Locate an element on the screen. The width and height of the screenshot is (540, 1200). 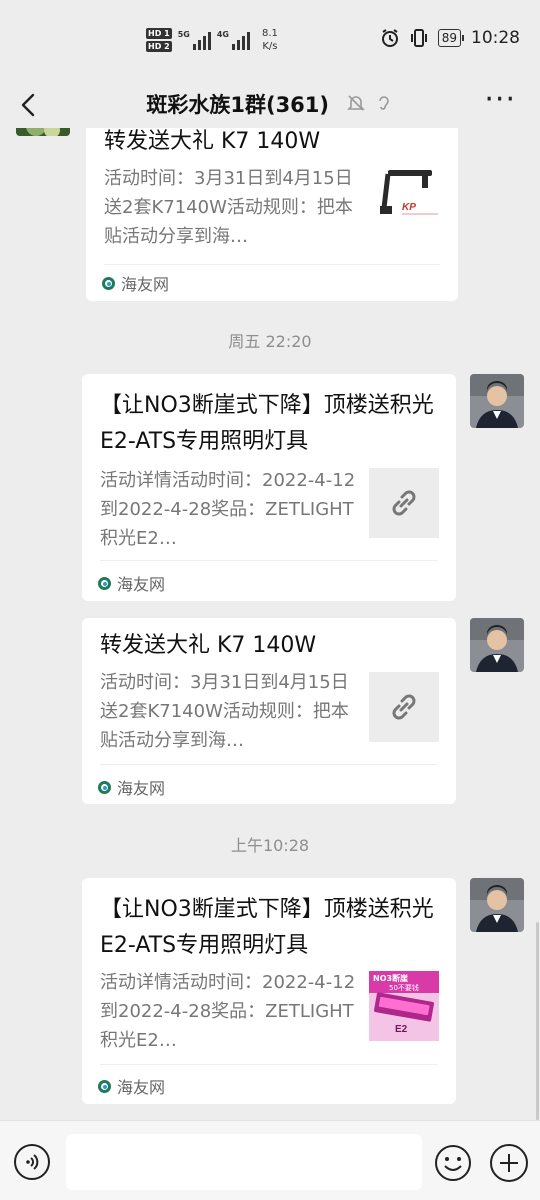
alarm-icon is located at coordinates (389, 38).